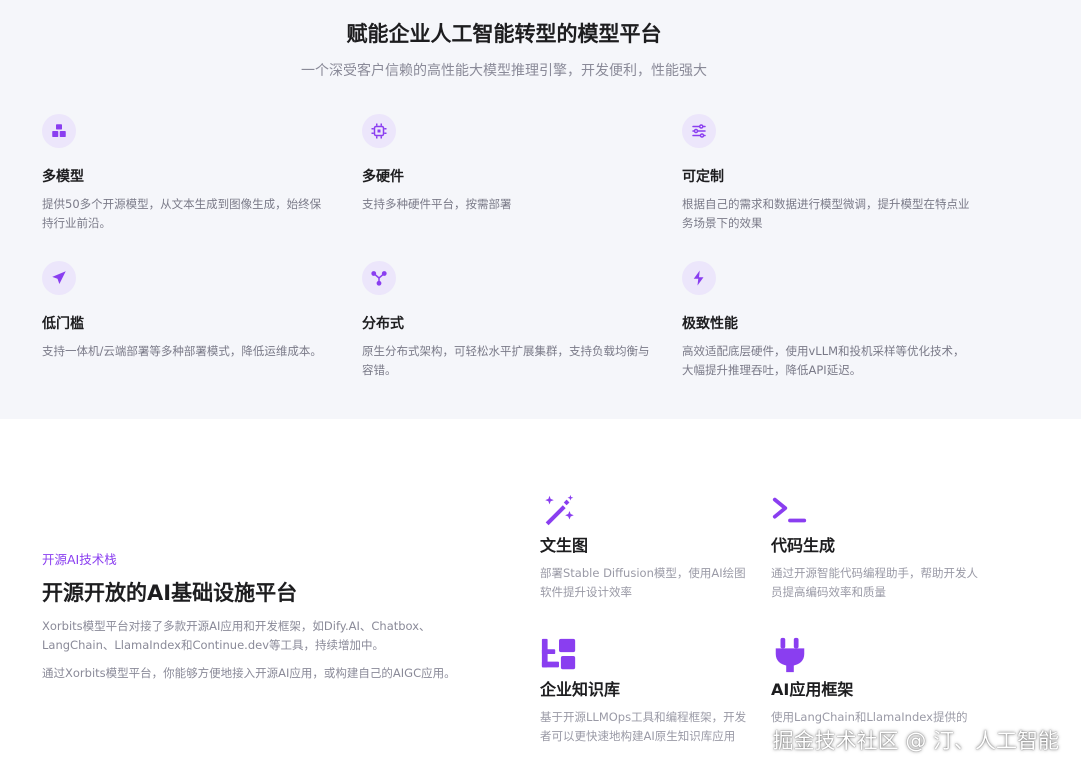 The height and width of the screenshot is (776, 1081). Describe the element at coordinates (506, 360) in the screenshot. I see `feature-desc: 原生分布式架构，可轻松水平扩展集群，支持负载均衡与容错。` at that location.